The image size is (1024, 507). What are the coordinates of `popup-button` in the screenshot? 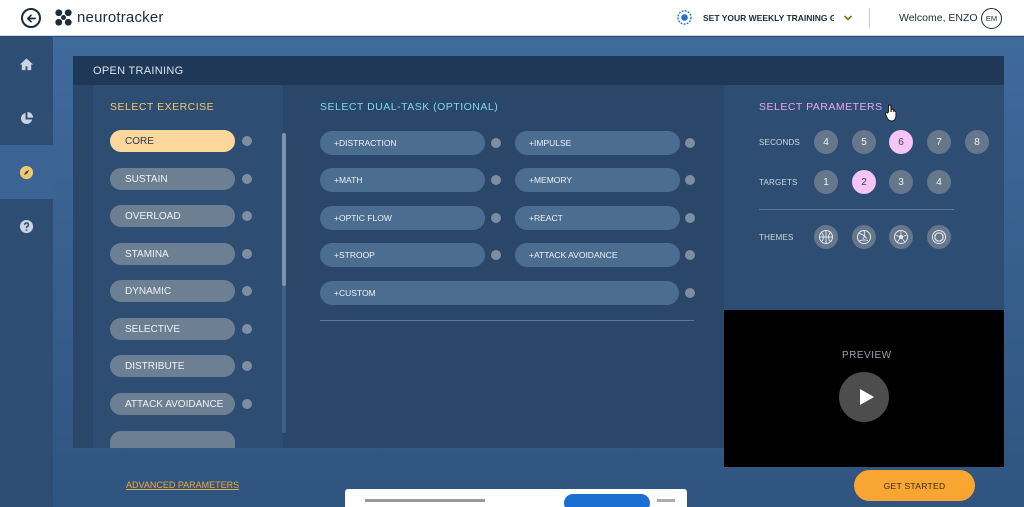 It's located at (607, 500).